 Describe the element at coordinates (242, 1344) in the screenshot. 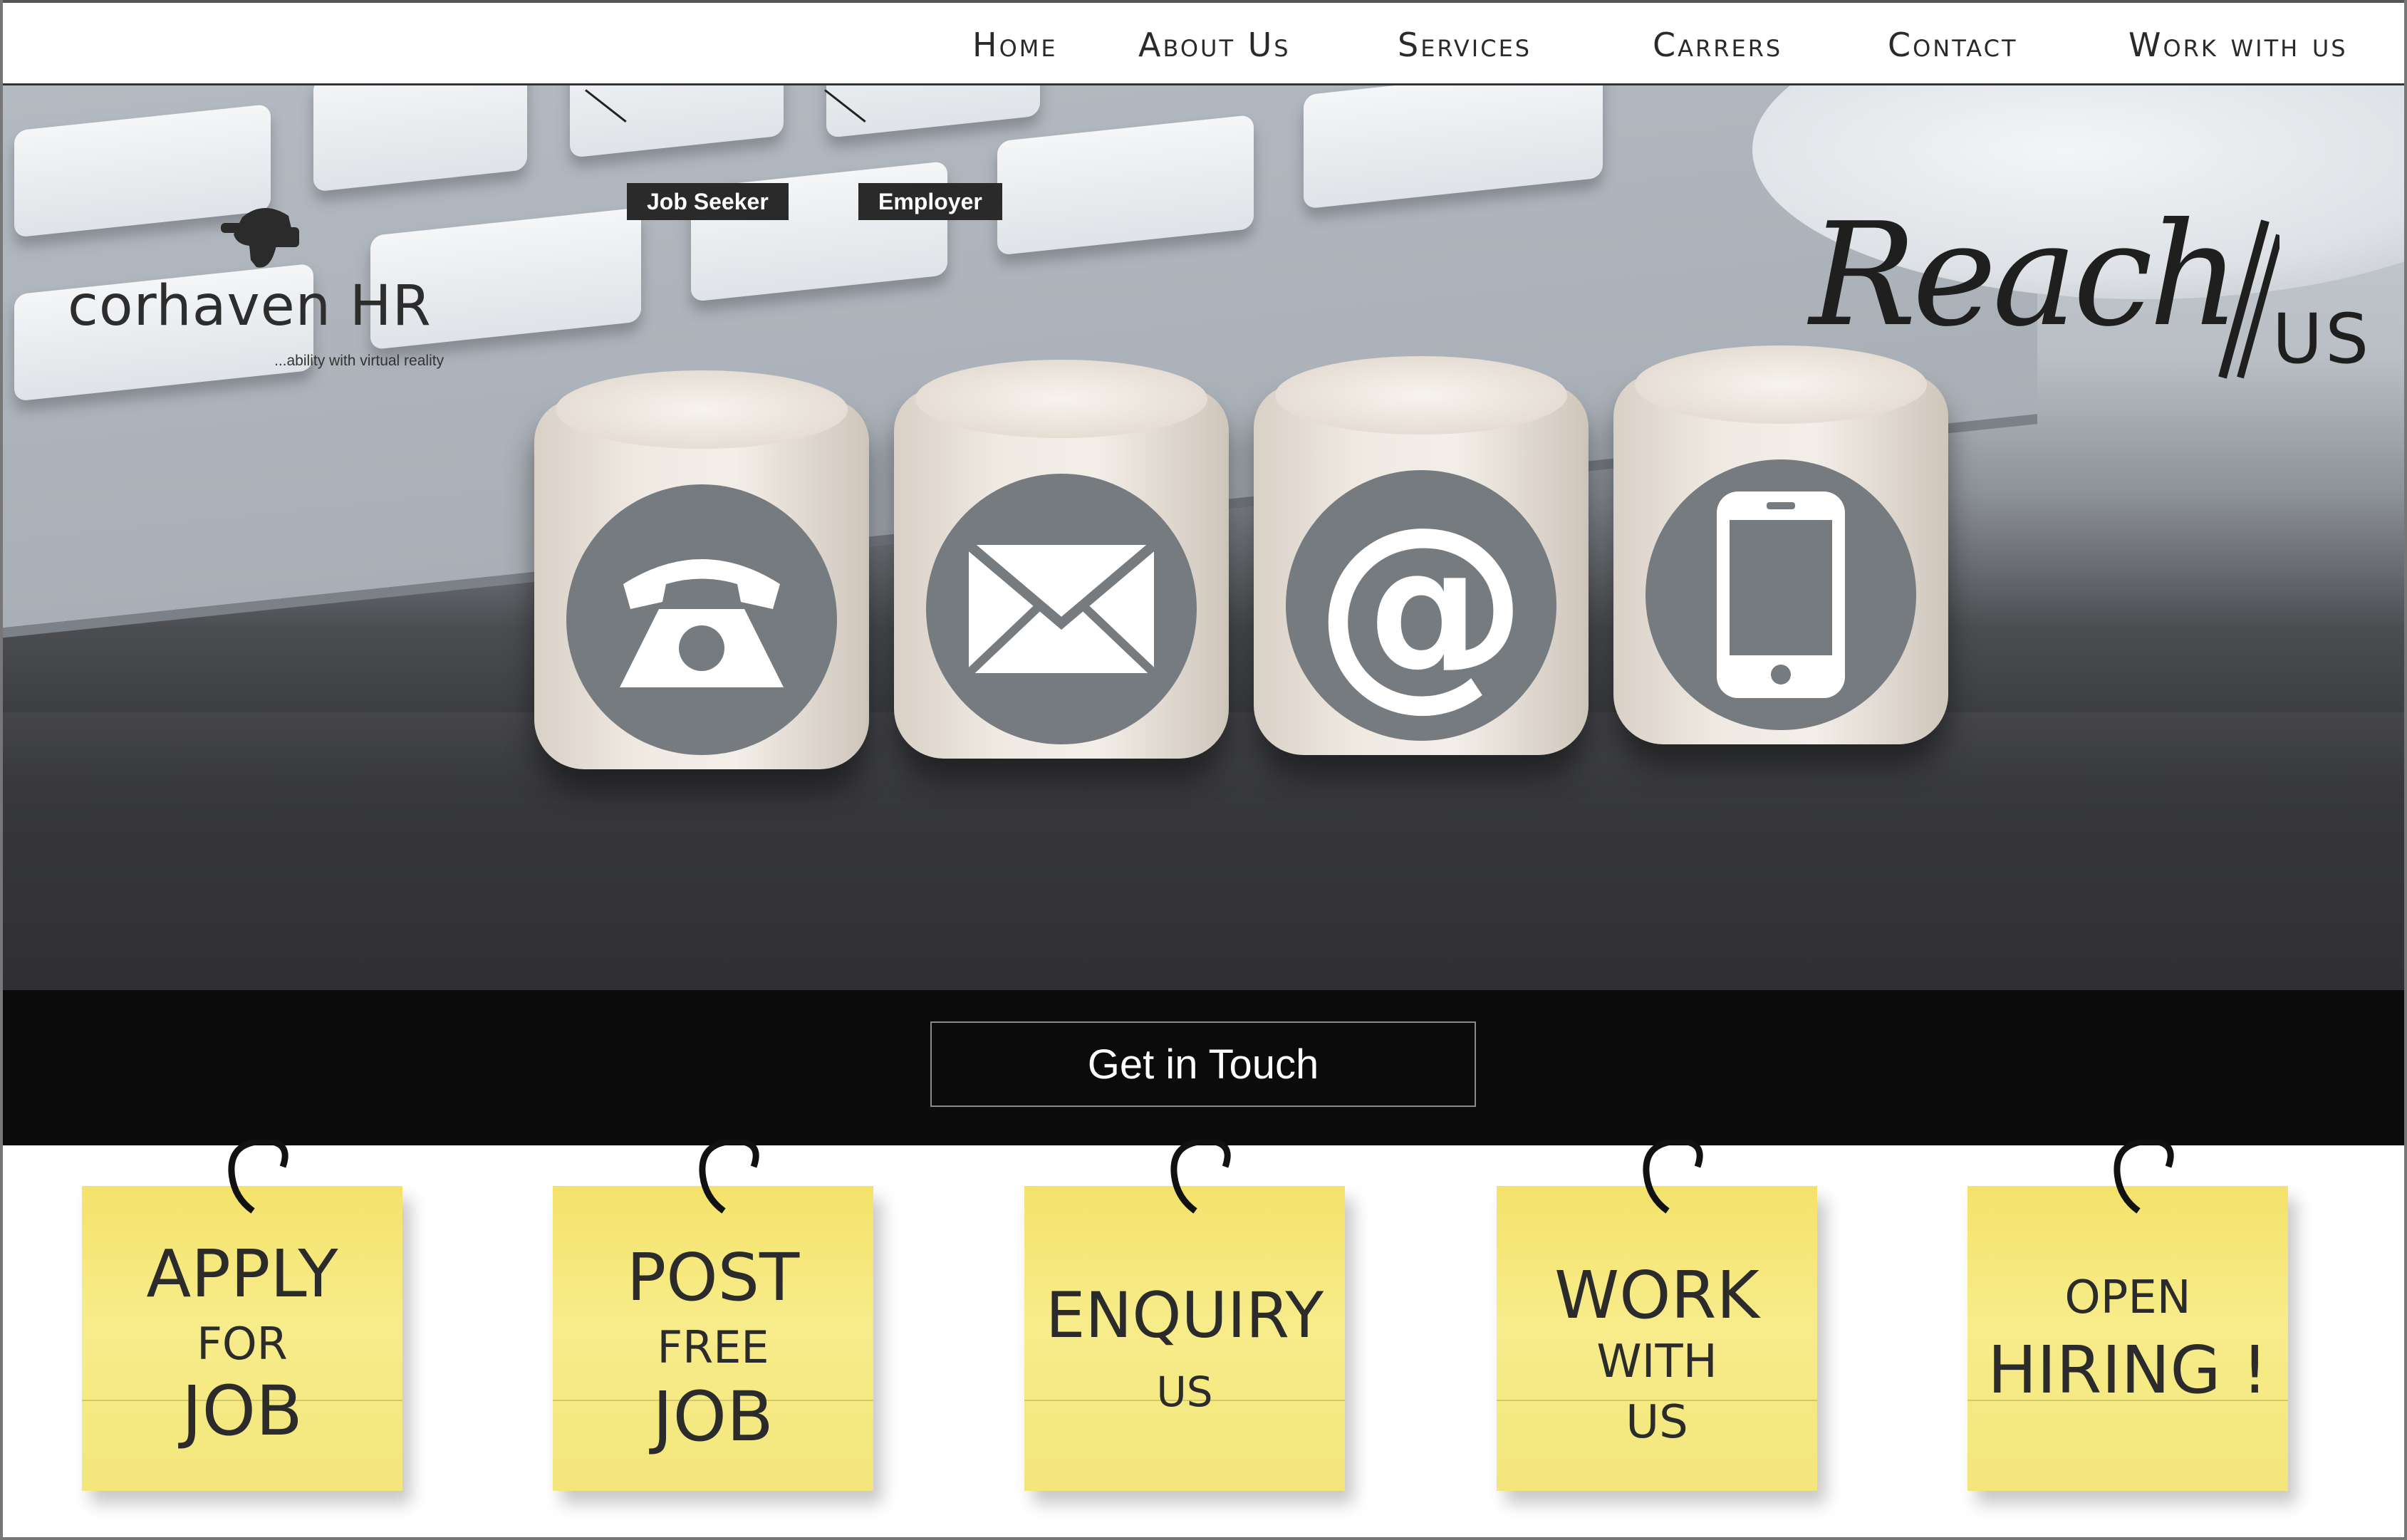

I see `note-line: FOR` at that location.